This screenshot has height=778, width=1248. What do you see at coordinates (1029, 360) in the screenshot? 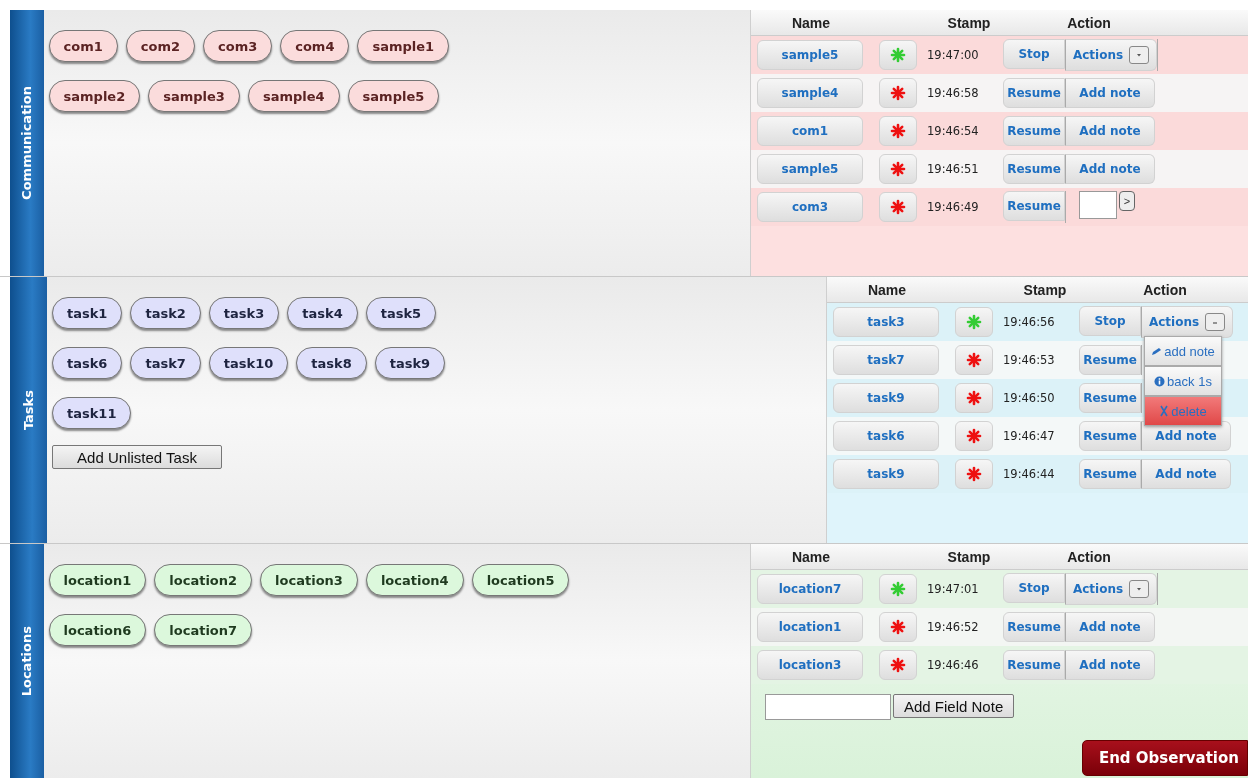
I see `timestamp: 19:46:53` at bounding box center [1029, 360].